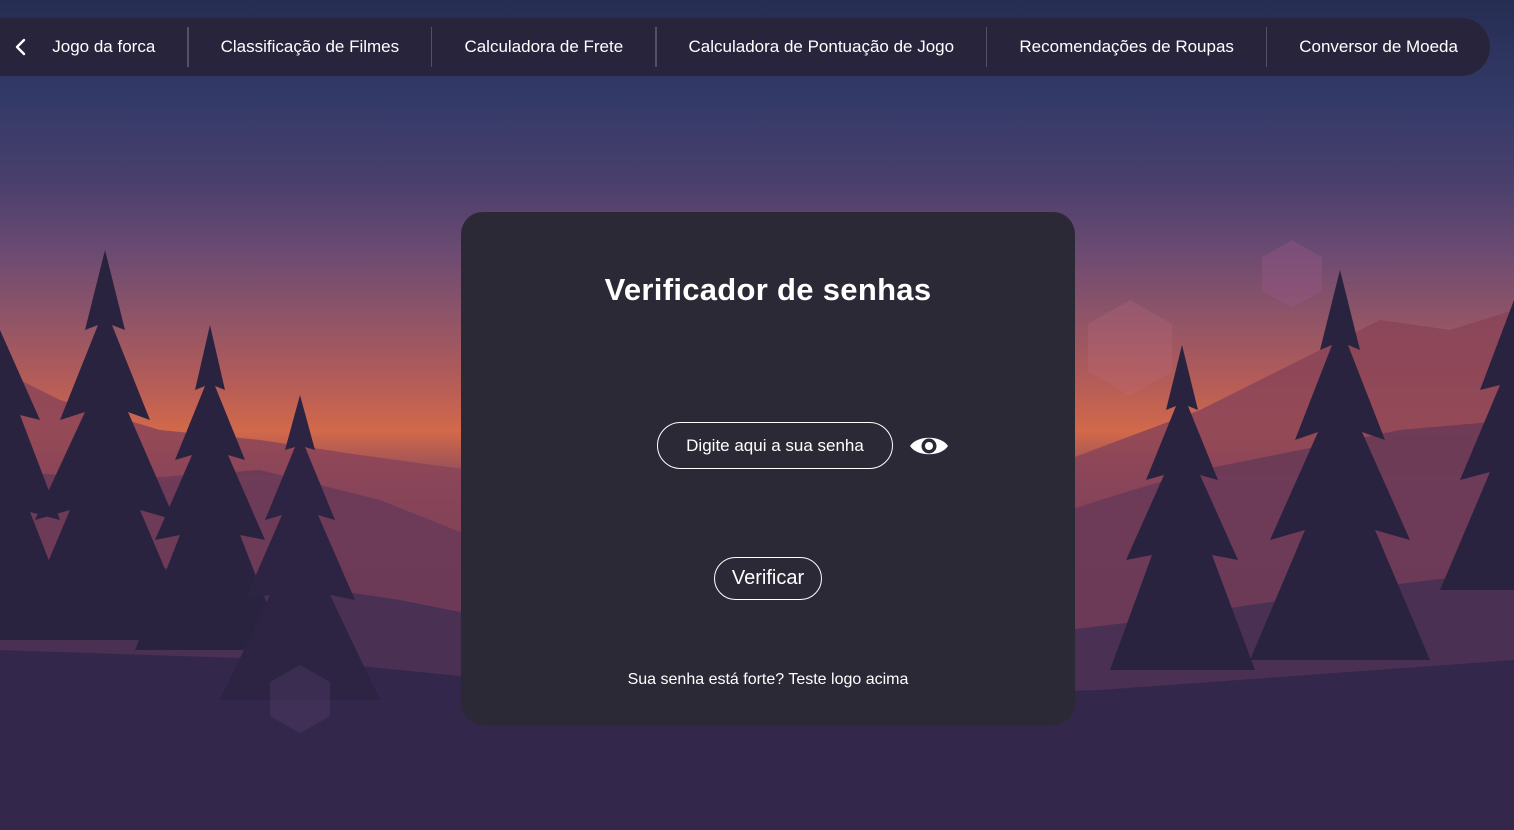  Describe the element at coordinates (1126, 47) in the screenshot. I see `nav-item-recomendacoes-de-roupas: Recomendações de Roupas` at that location.